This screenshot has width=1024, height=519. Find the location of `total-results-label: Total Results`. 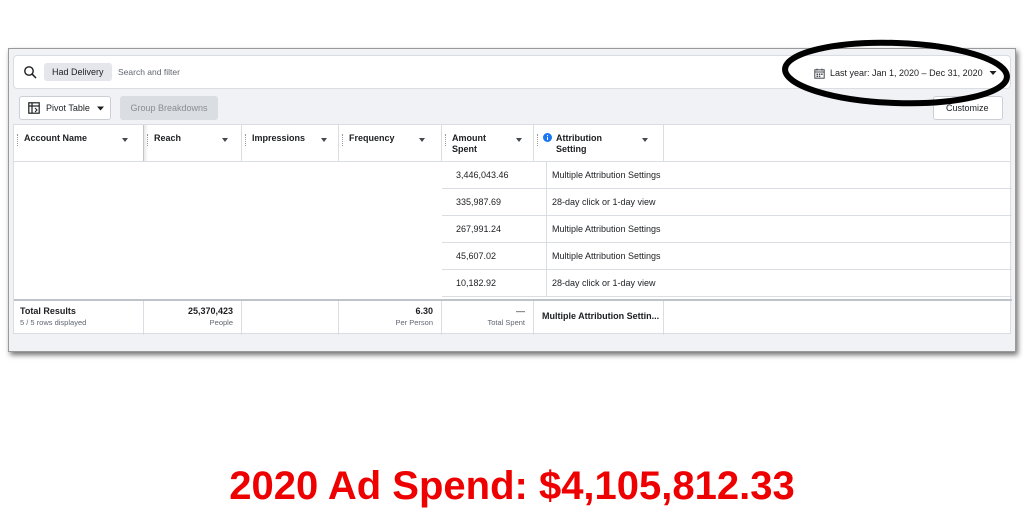

total-results-label: Total Results is located at coordinates (48, 311).